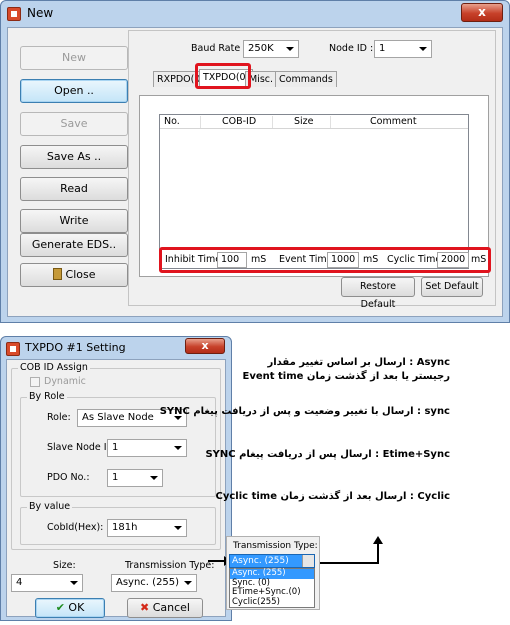 Image resolution: width=510 pixels, height=625 pixels. Describe the element at coordinates (54, 368) in the screenshot. I see `cob-id-group-label: COB ID Assign` at that location.